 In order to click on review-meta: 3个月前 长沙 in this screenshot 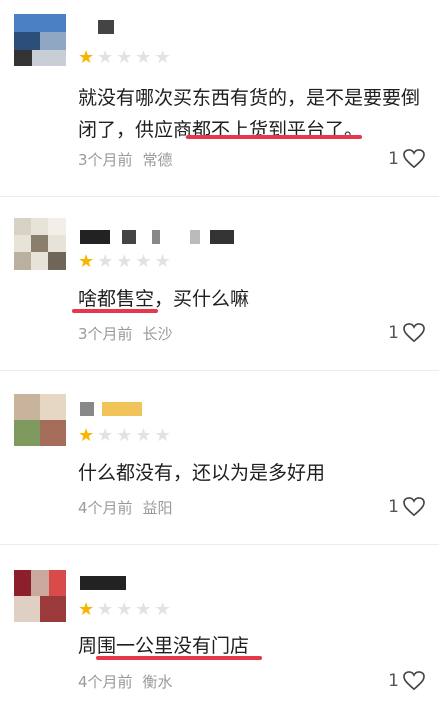, I will do `click(125, 334)`.